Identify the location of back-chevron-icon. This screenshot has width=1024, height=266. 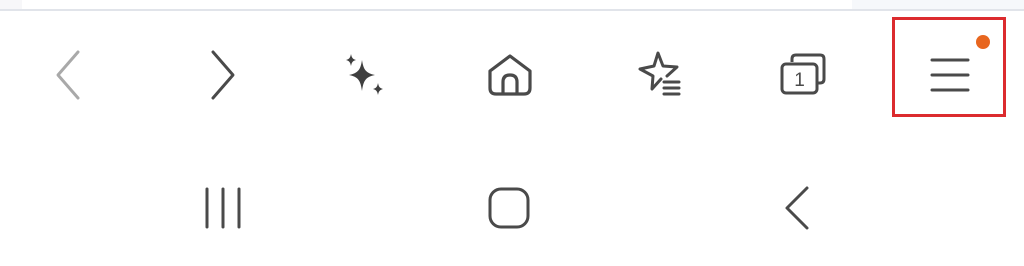
(797, 208).